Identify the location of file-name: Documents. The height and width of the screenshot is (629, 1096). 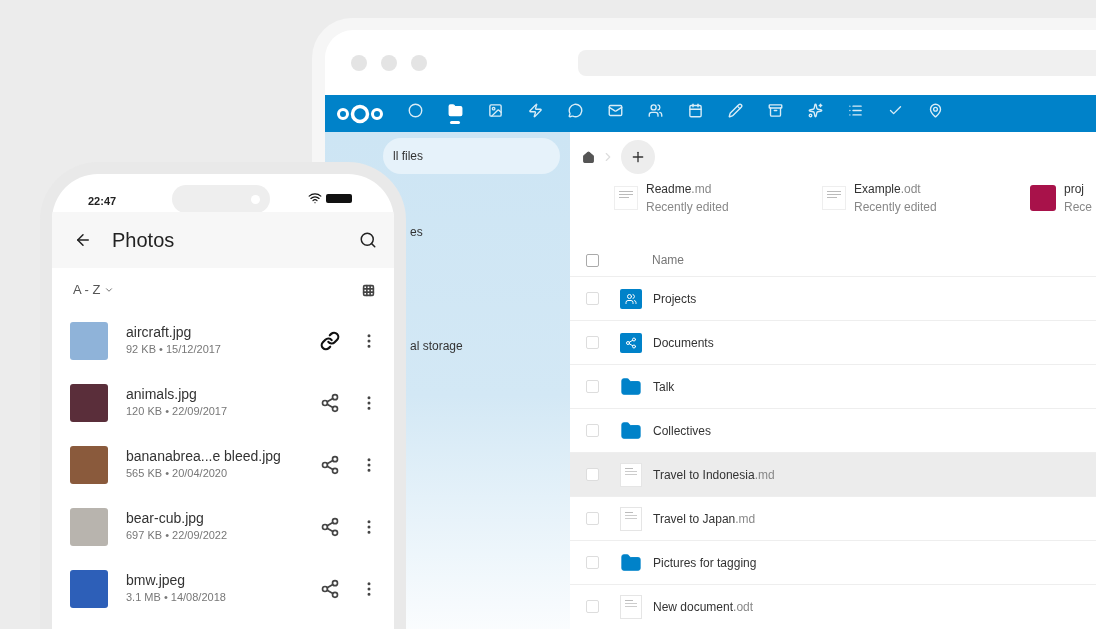
(683, 343).